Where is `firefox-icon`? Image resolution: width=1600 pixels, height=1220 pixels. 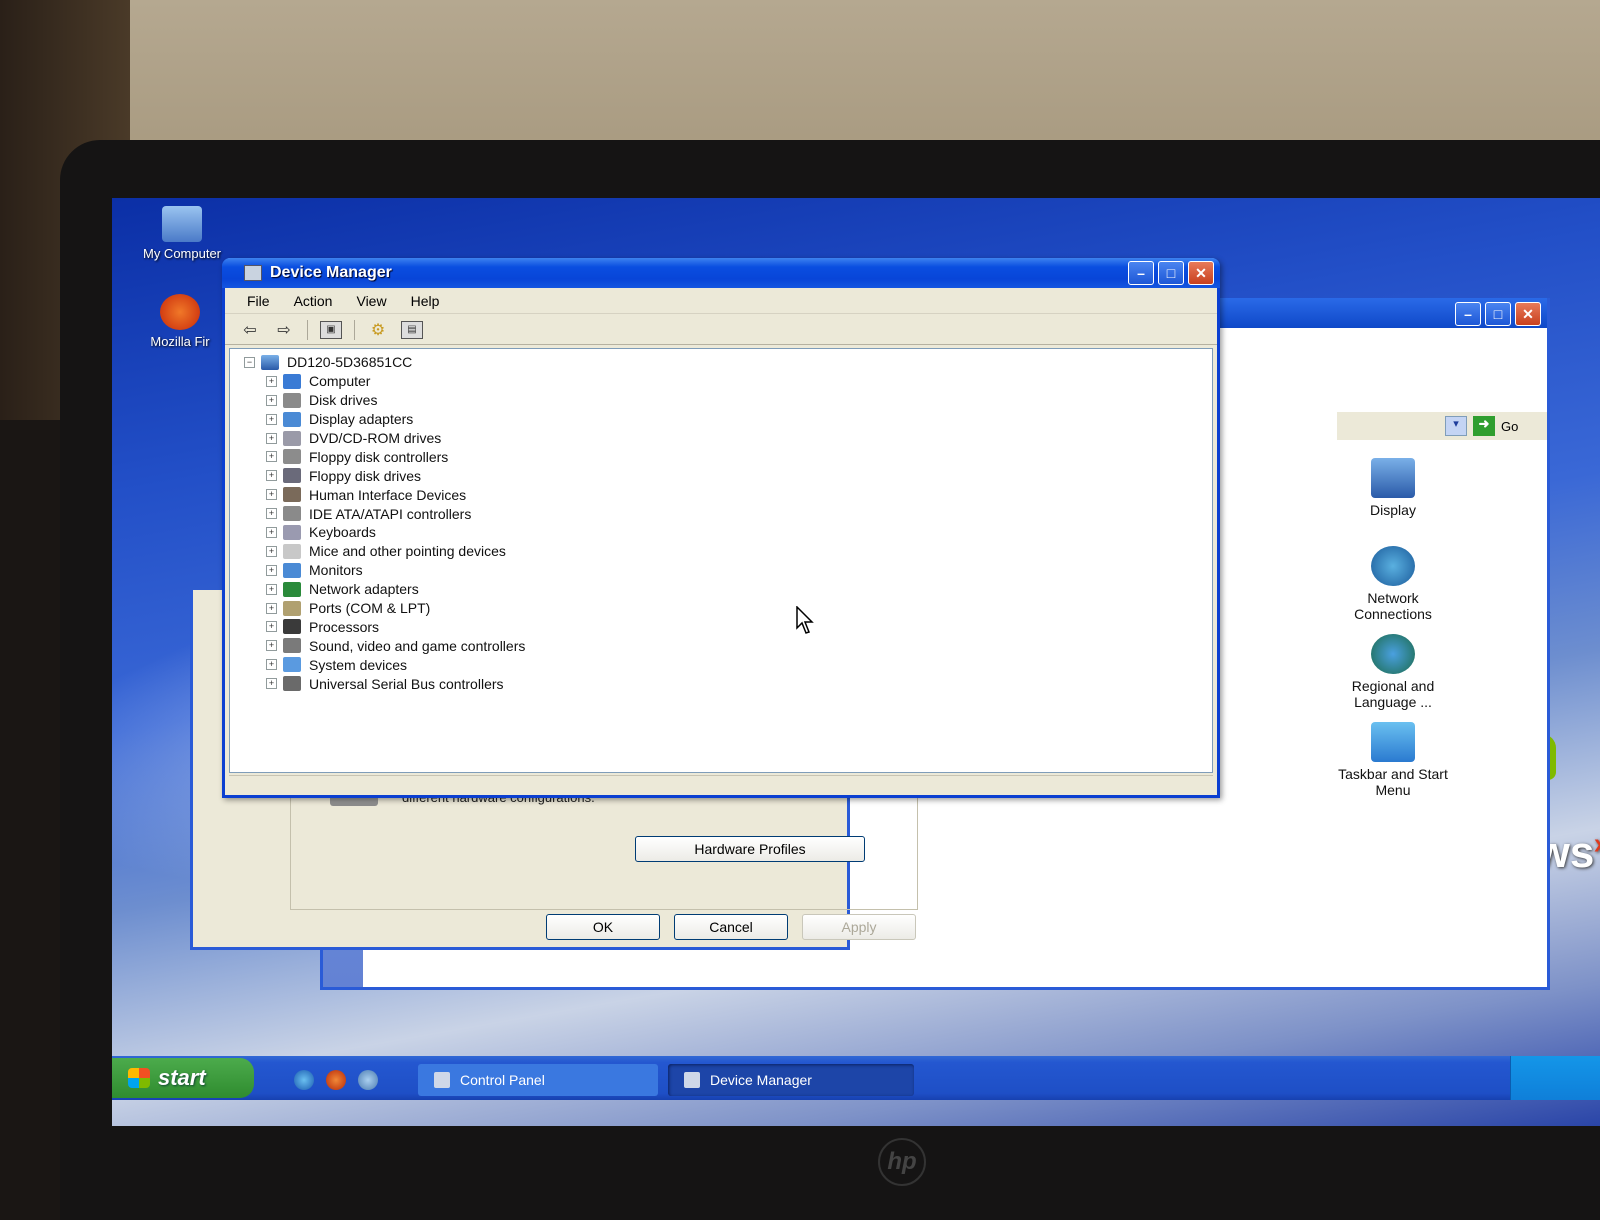
firefox-icon is located at coordinates (336, 1080).